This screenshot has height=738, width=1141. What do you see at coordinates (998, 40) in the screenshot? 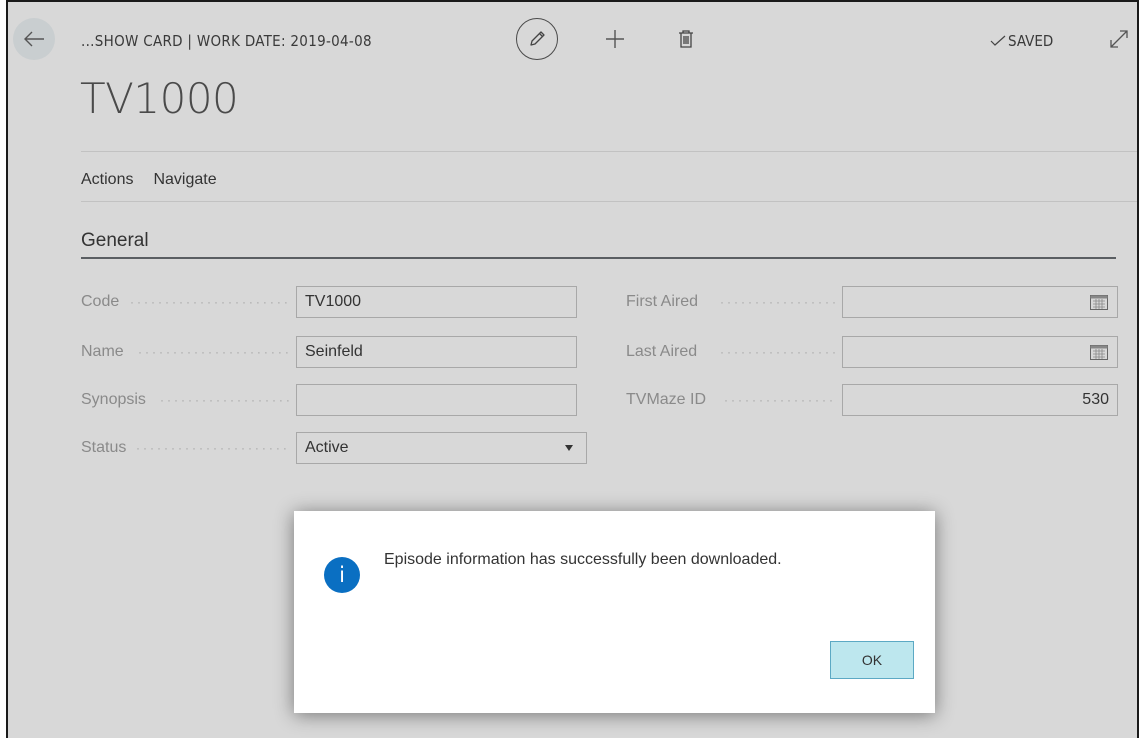
I see `checkmark-icon` at bounding box center [998, 40].